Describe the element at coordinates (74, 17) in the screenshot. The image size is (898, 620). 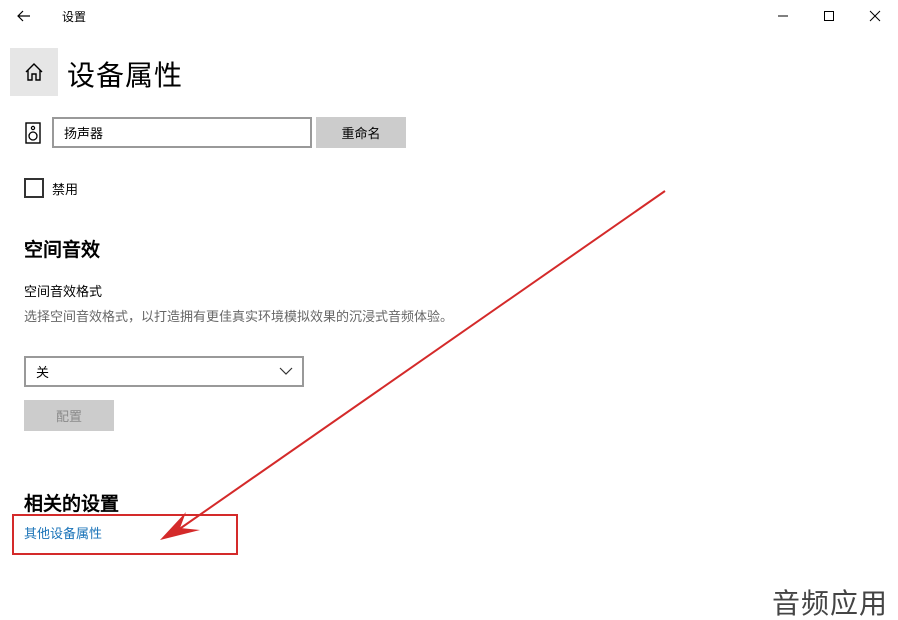
I see `window-title: 设置` at that location.